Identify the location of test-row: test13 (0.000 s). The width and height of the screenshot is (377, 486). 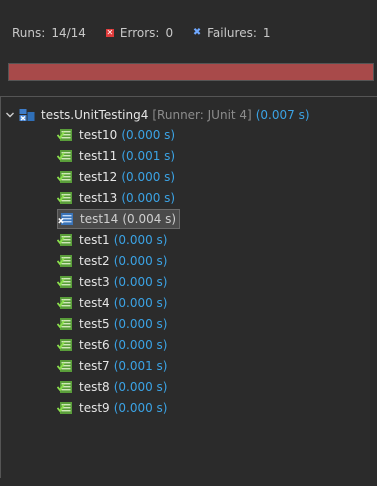
(116, 198).